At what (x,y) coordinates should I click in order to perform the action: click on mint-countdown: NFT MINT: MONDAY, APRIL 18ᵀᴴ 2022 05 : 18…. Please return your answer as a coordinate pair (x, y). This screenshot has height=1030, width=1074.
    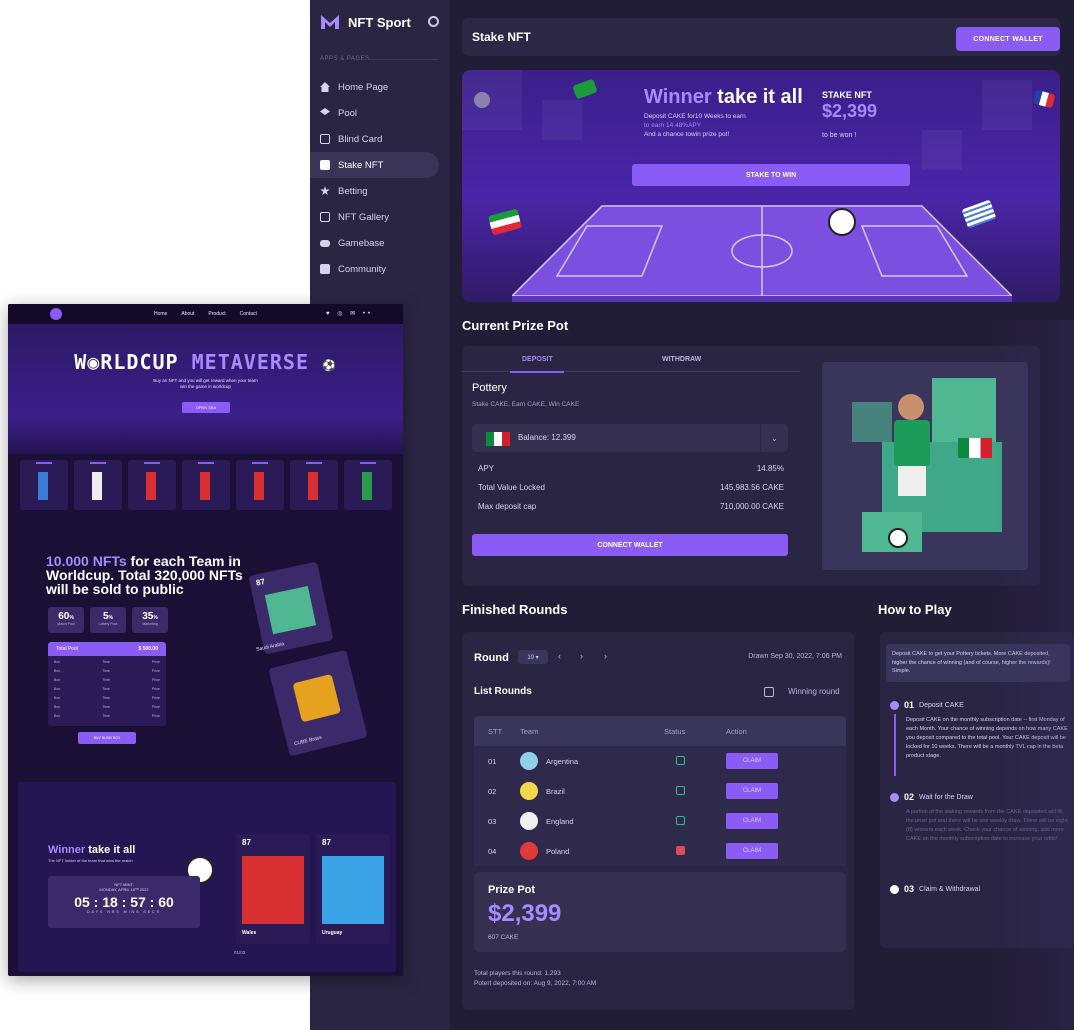
    Looking at the image, I should click on (124, 902).